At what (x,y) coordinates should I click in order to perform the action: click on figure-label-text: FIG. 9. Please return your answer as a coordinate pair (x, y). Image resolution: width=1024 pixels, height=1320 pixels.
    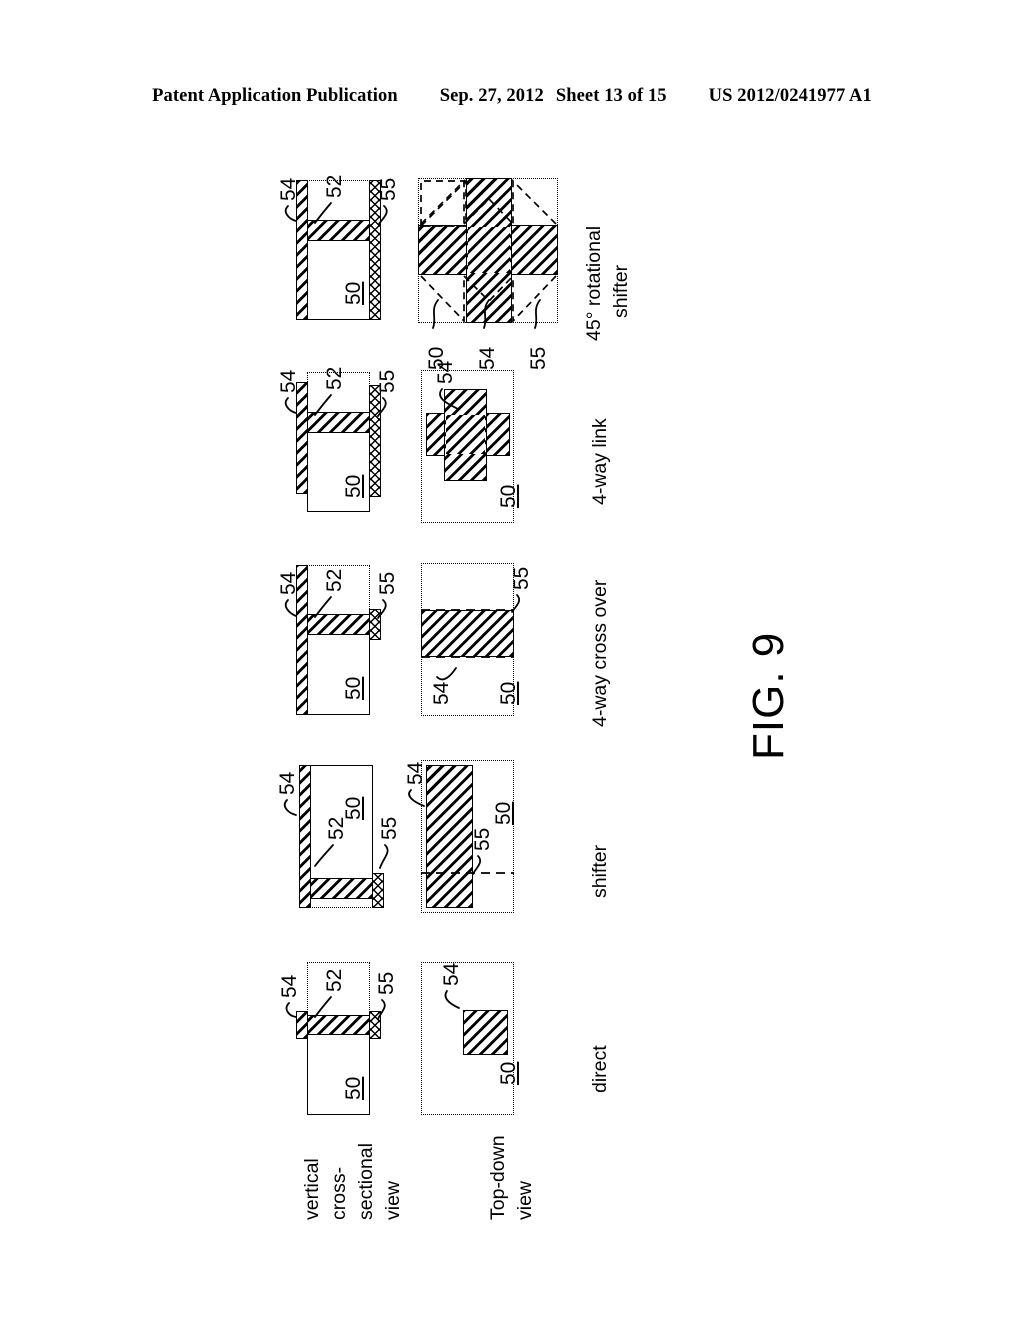
    Looking at the image, I should click on (768, 695).